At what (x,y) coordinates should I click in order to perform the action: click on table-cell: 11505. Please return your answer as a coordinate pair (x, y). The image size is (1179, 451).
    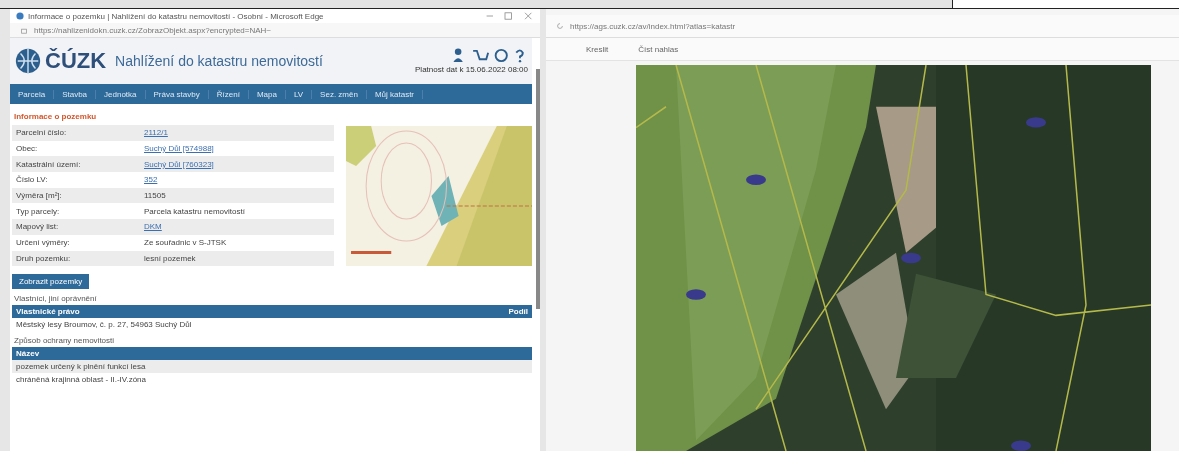
    Looking at the image, I should click on (237, 195).